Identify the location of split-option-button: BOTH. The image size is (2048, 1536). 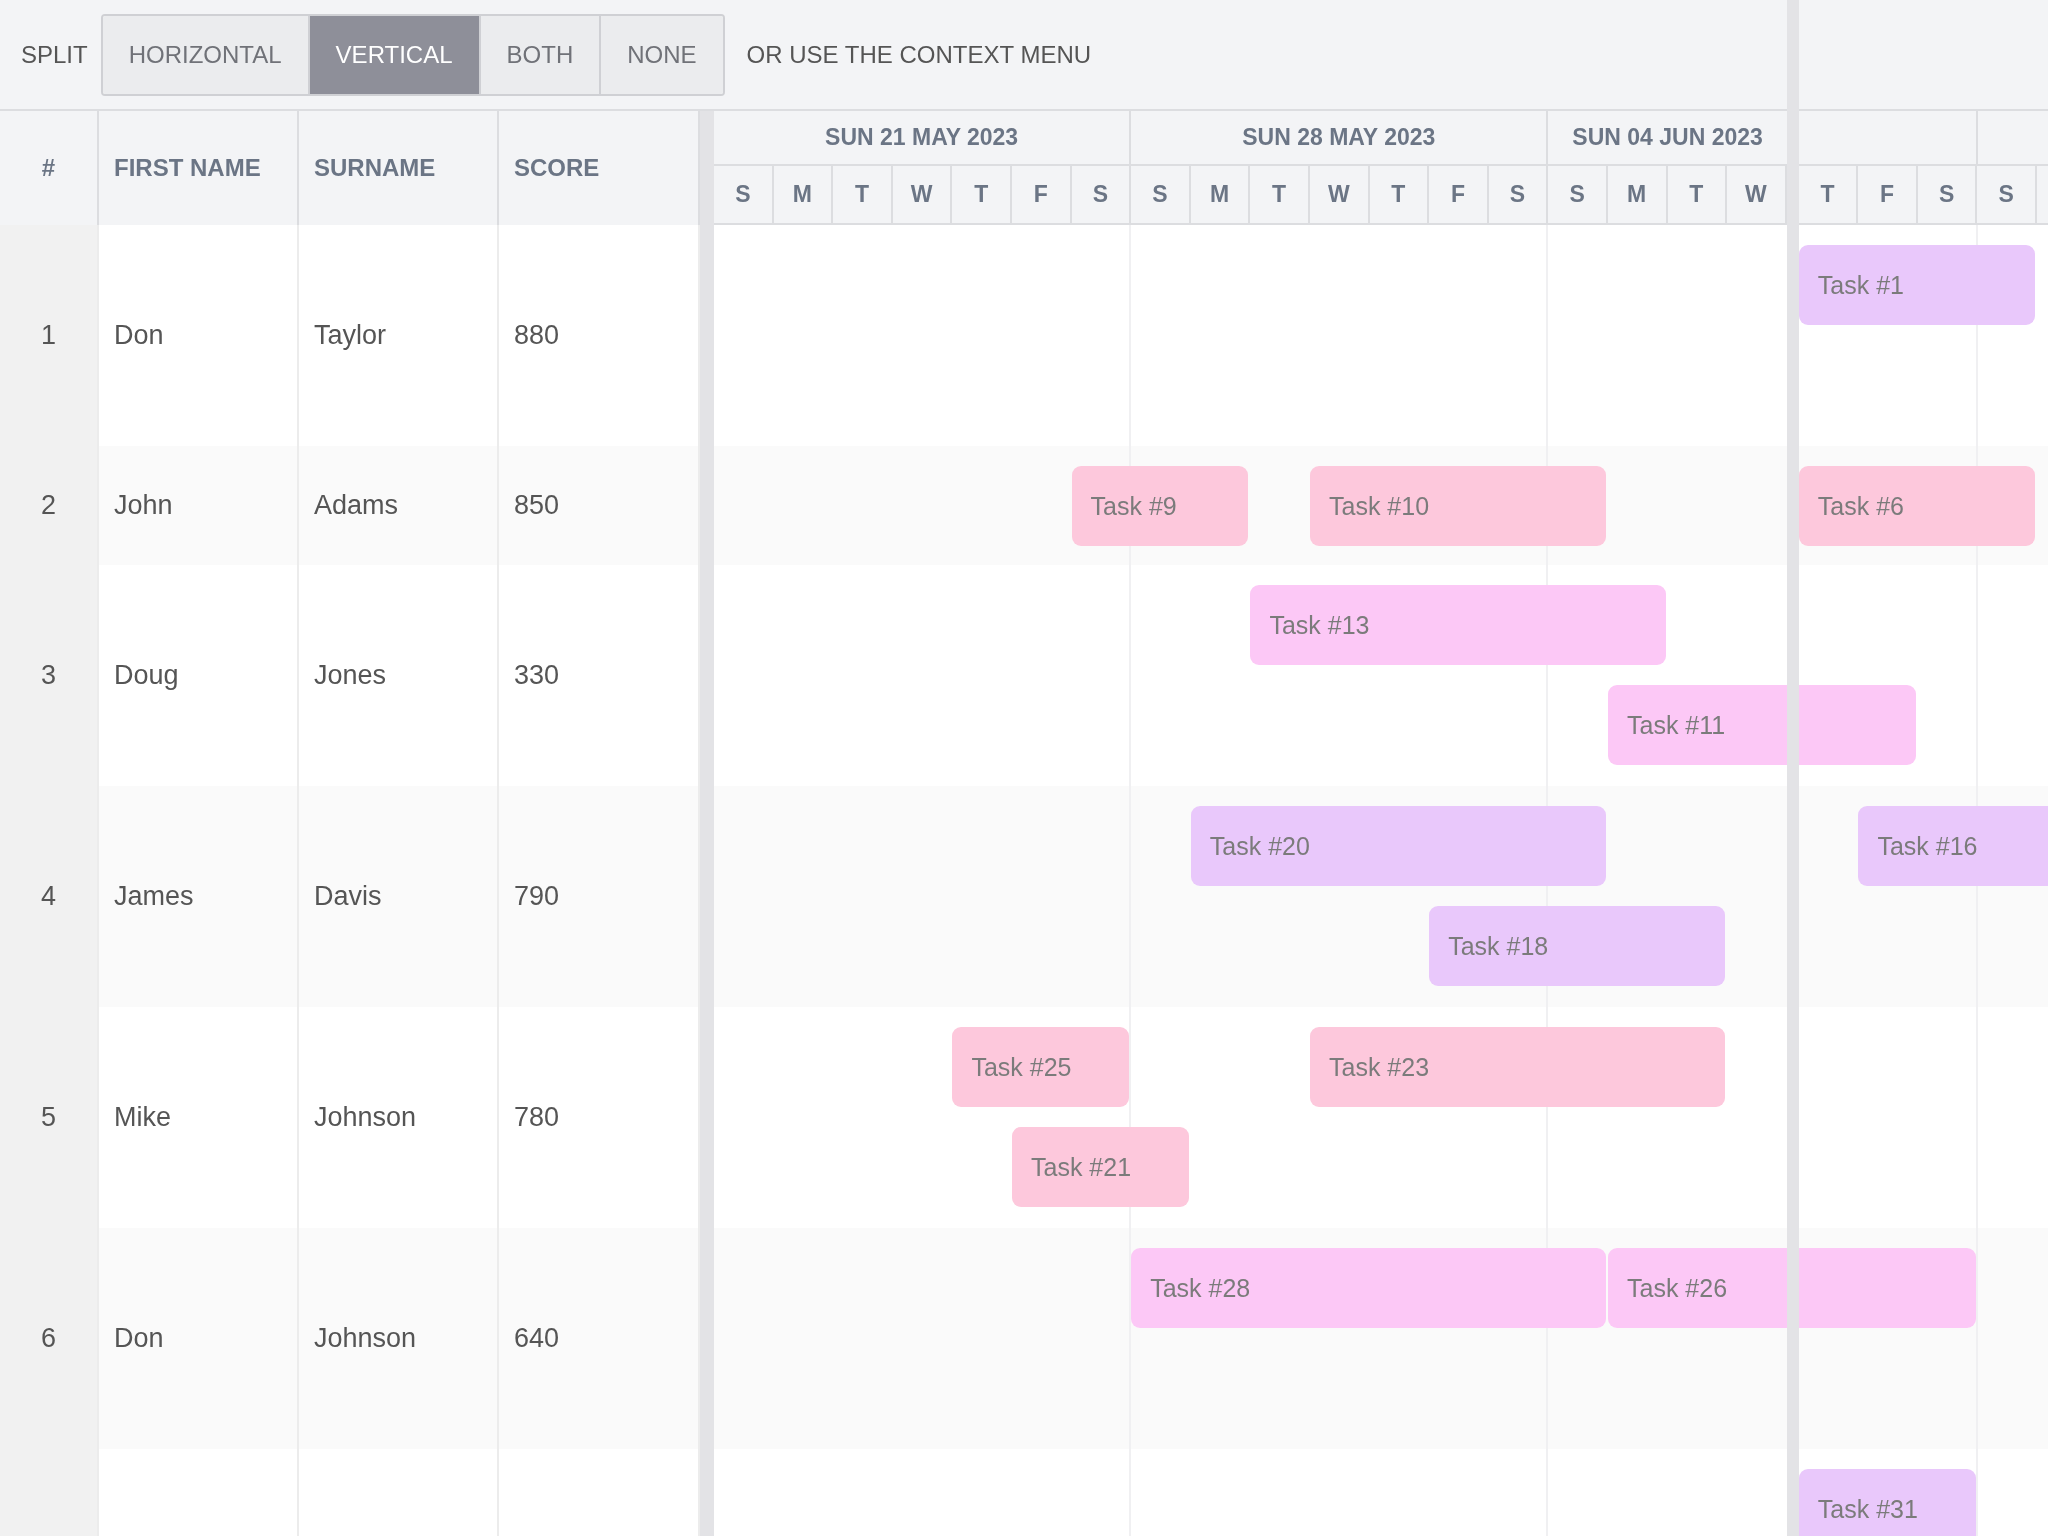
(539, 54).